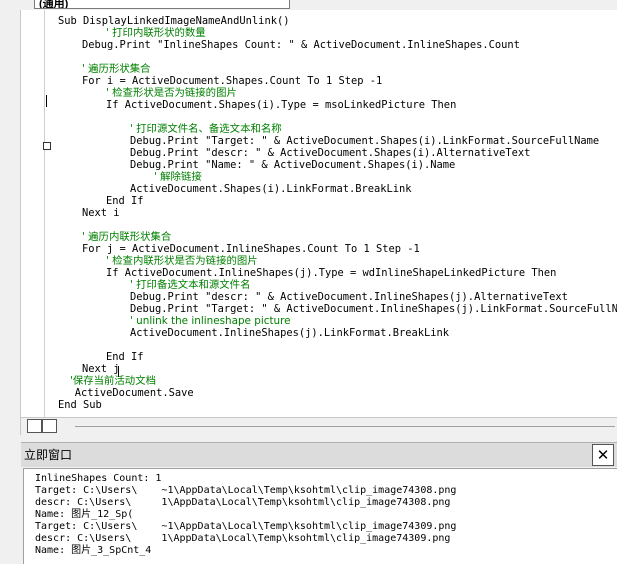 The width and height of the screenshot is (617, 564). Describe the element at coordinates (156, 33) in the screenshot. I see `code-line: ' 打印内联形状的数量` at that location.